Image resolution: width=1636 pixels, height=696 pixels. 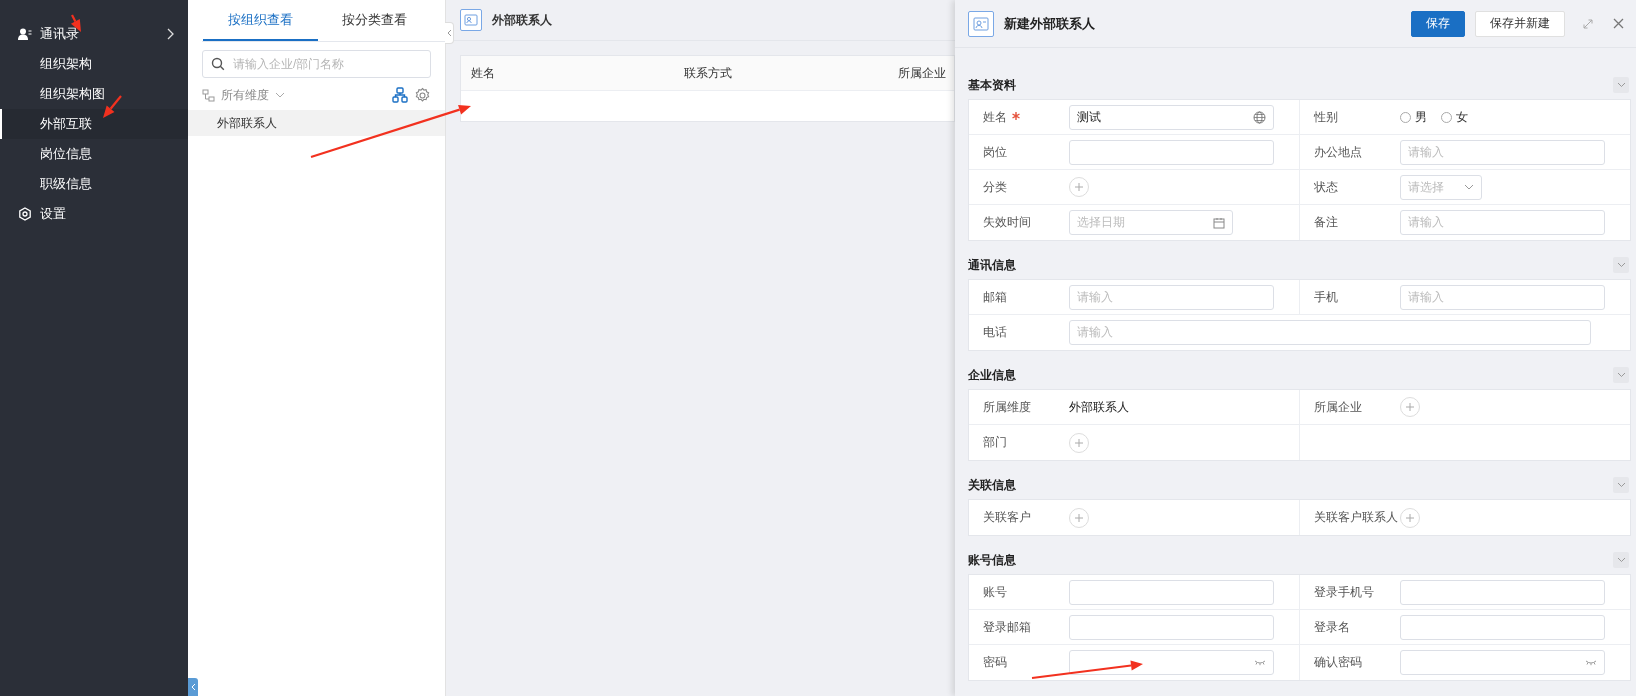 What do you see at coordinates (260, 20) in the screenshot?
I see `tab: 按组织查看` at bounding box center [260, 20].